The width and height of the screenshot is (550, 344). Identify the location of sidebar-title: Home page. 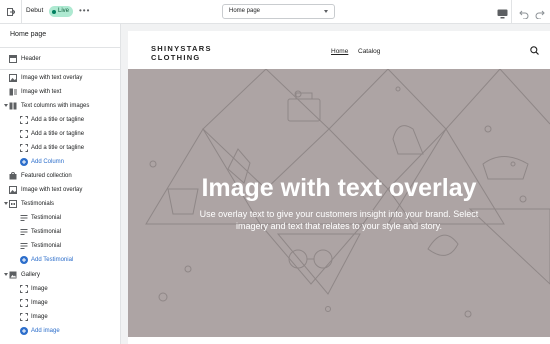
(28, 34).